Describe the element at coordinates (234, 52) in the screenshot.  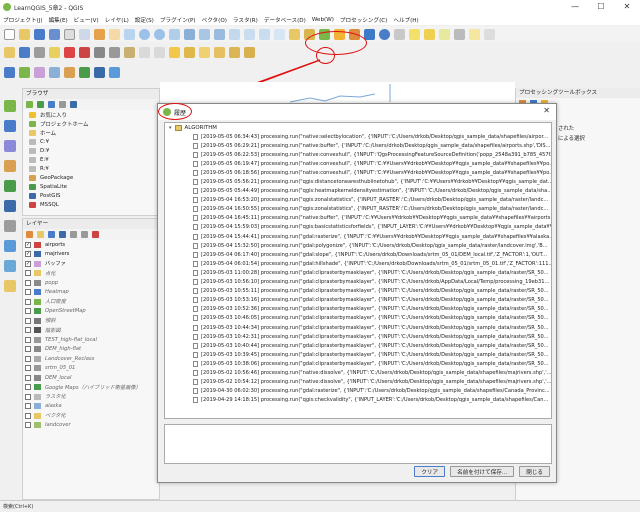
I see `label-rotate-icon` at that location.